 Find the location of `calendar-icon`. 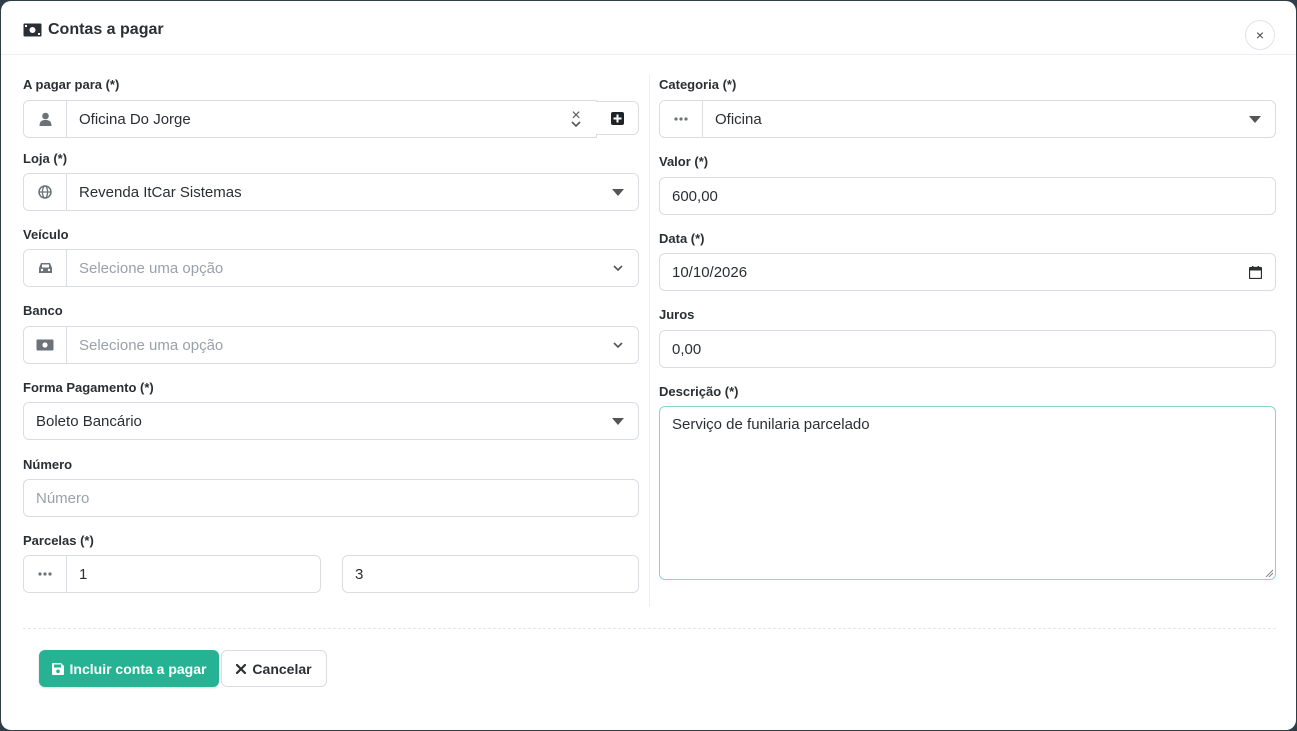

calendar-icon is located at coordinates (1255, 272).